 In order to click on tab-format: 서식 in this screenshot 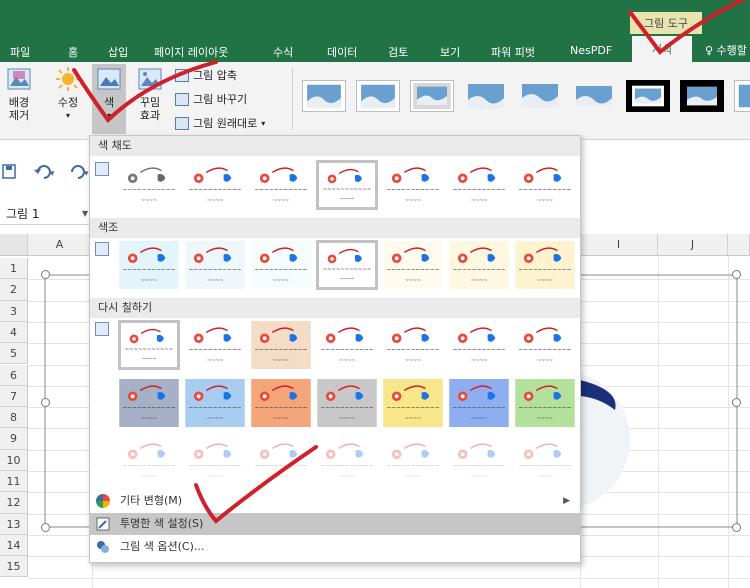, I will do `click(662, 49)`.